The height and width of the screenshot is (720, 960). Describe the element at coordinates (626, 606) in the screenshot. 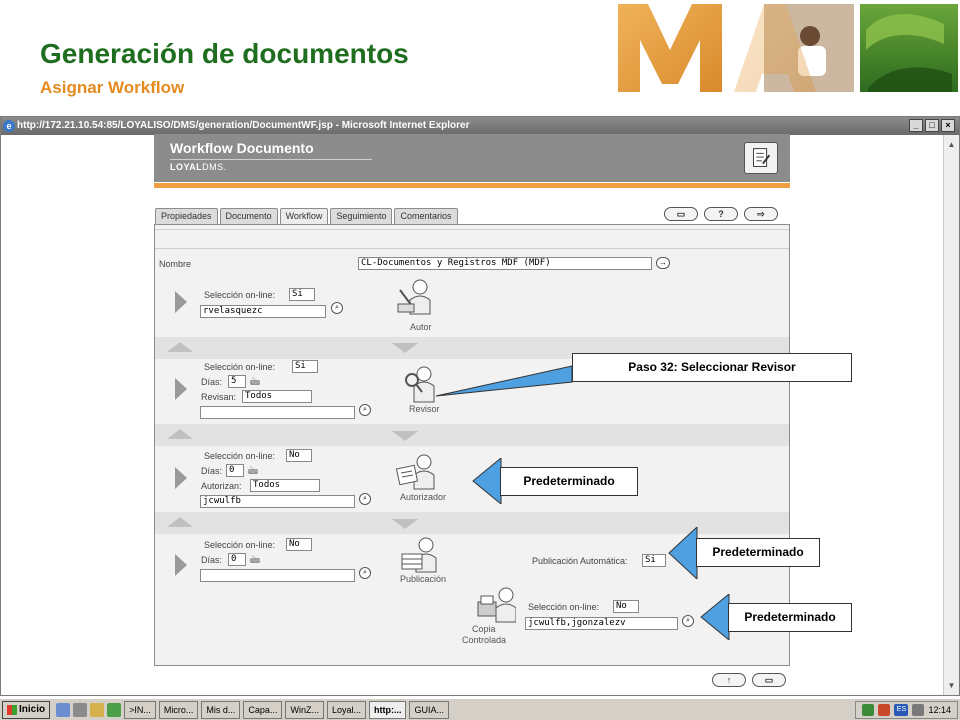

I see `copia-sel-field: No` at that location.